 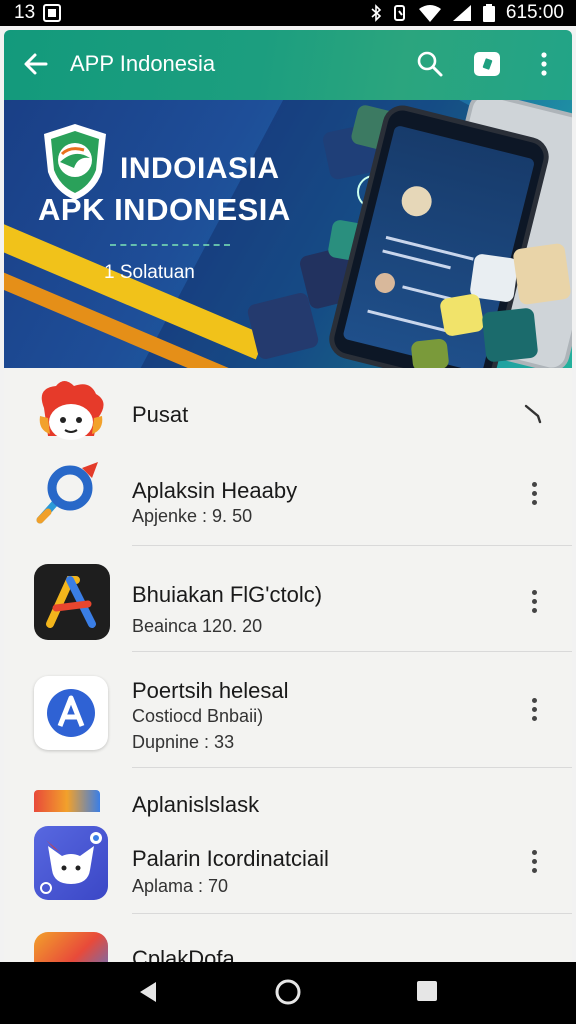 What do you see at coordinates (164, 209) in the screenshot?
I see `banner-heading-2: APK INDONESIA` at bounding box center [164, 209].